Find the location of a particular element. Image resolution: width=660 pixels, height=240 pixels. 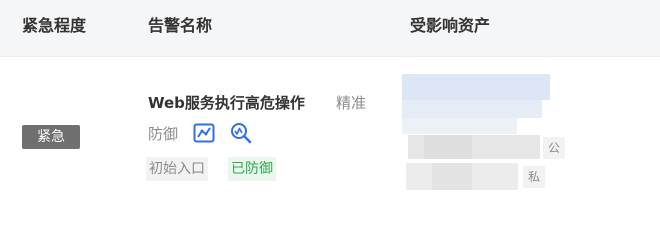

header-alert-name: 告警名称 is located at coordinates (180, 25).